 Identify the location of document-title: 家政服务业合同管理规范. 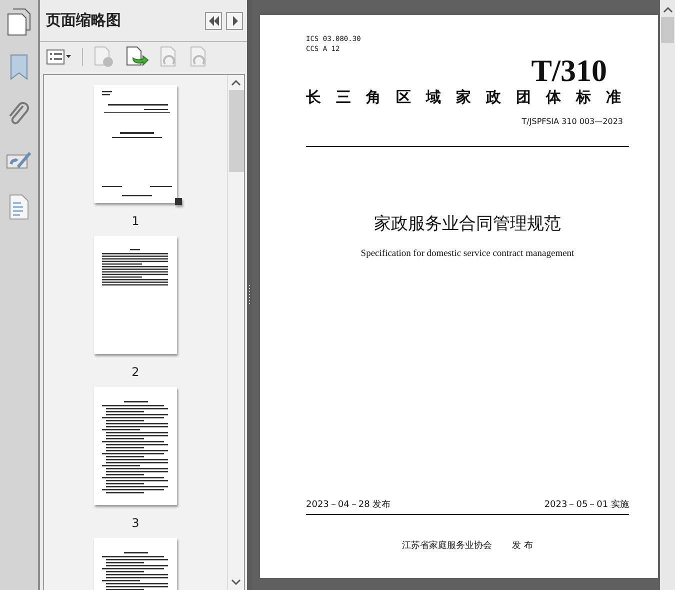
(467, 224).